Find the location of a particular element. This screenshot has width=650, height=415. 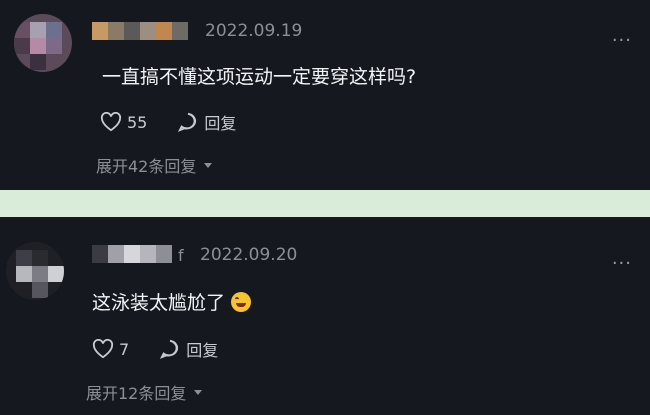

comment-text-content: 这泳装太尴尬了 is located at coordinates (159, 303).